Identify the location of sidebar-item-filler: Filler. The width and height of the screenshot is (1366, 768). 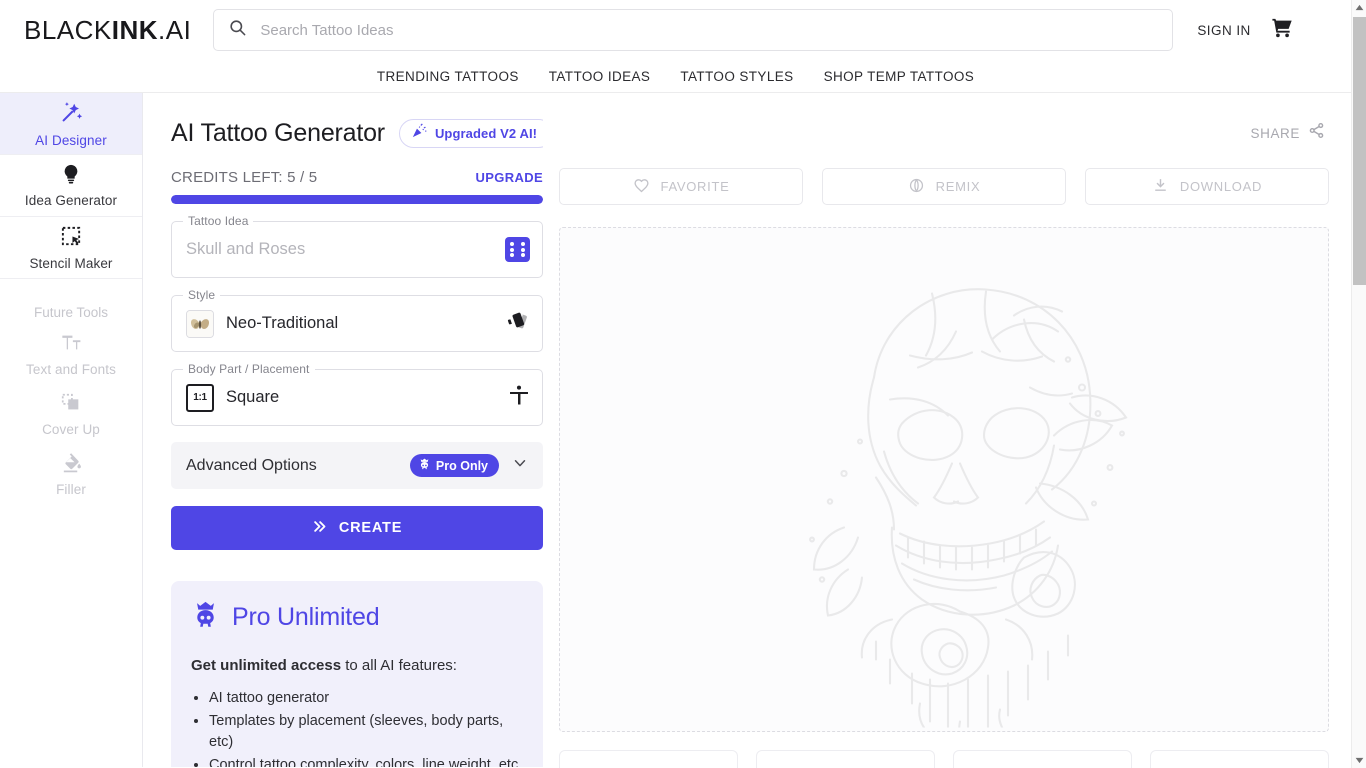
(71, 474).